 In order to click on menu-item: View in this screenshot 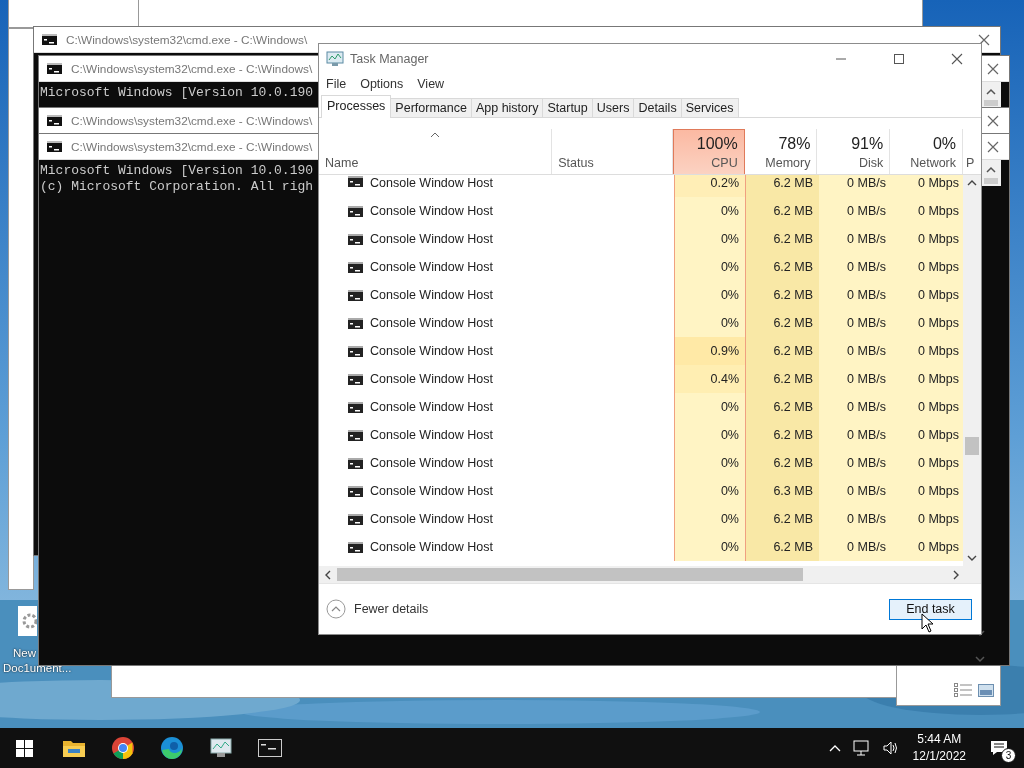, I will do `click(431, 84)`.